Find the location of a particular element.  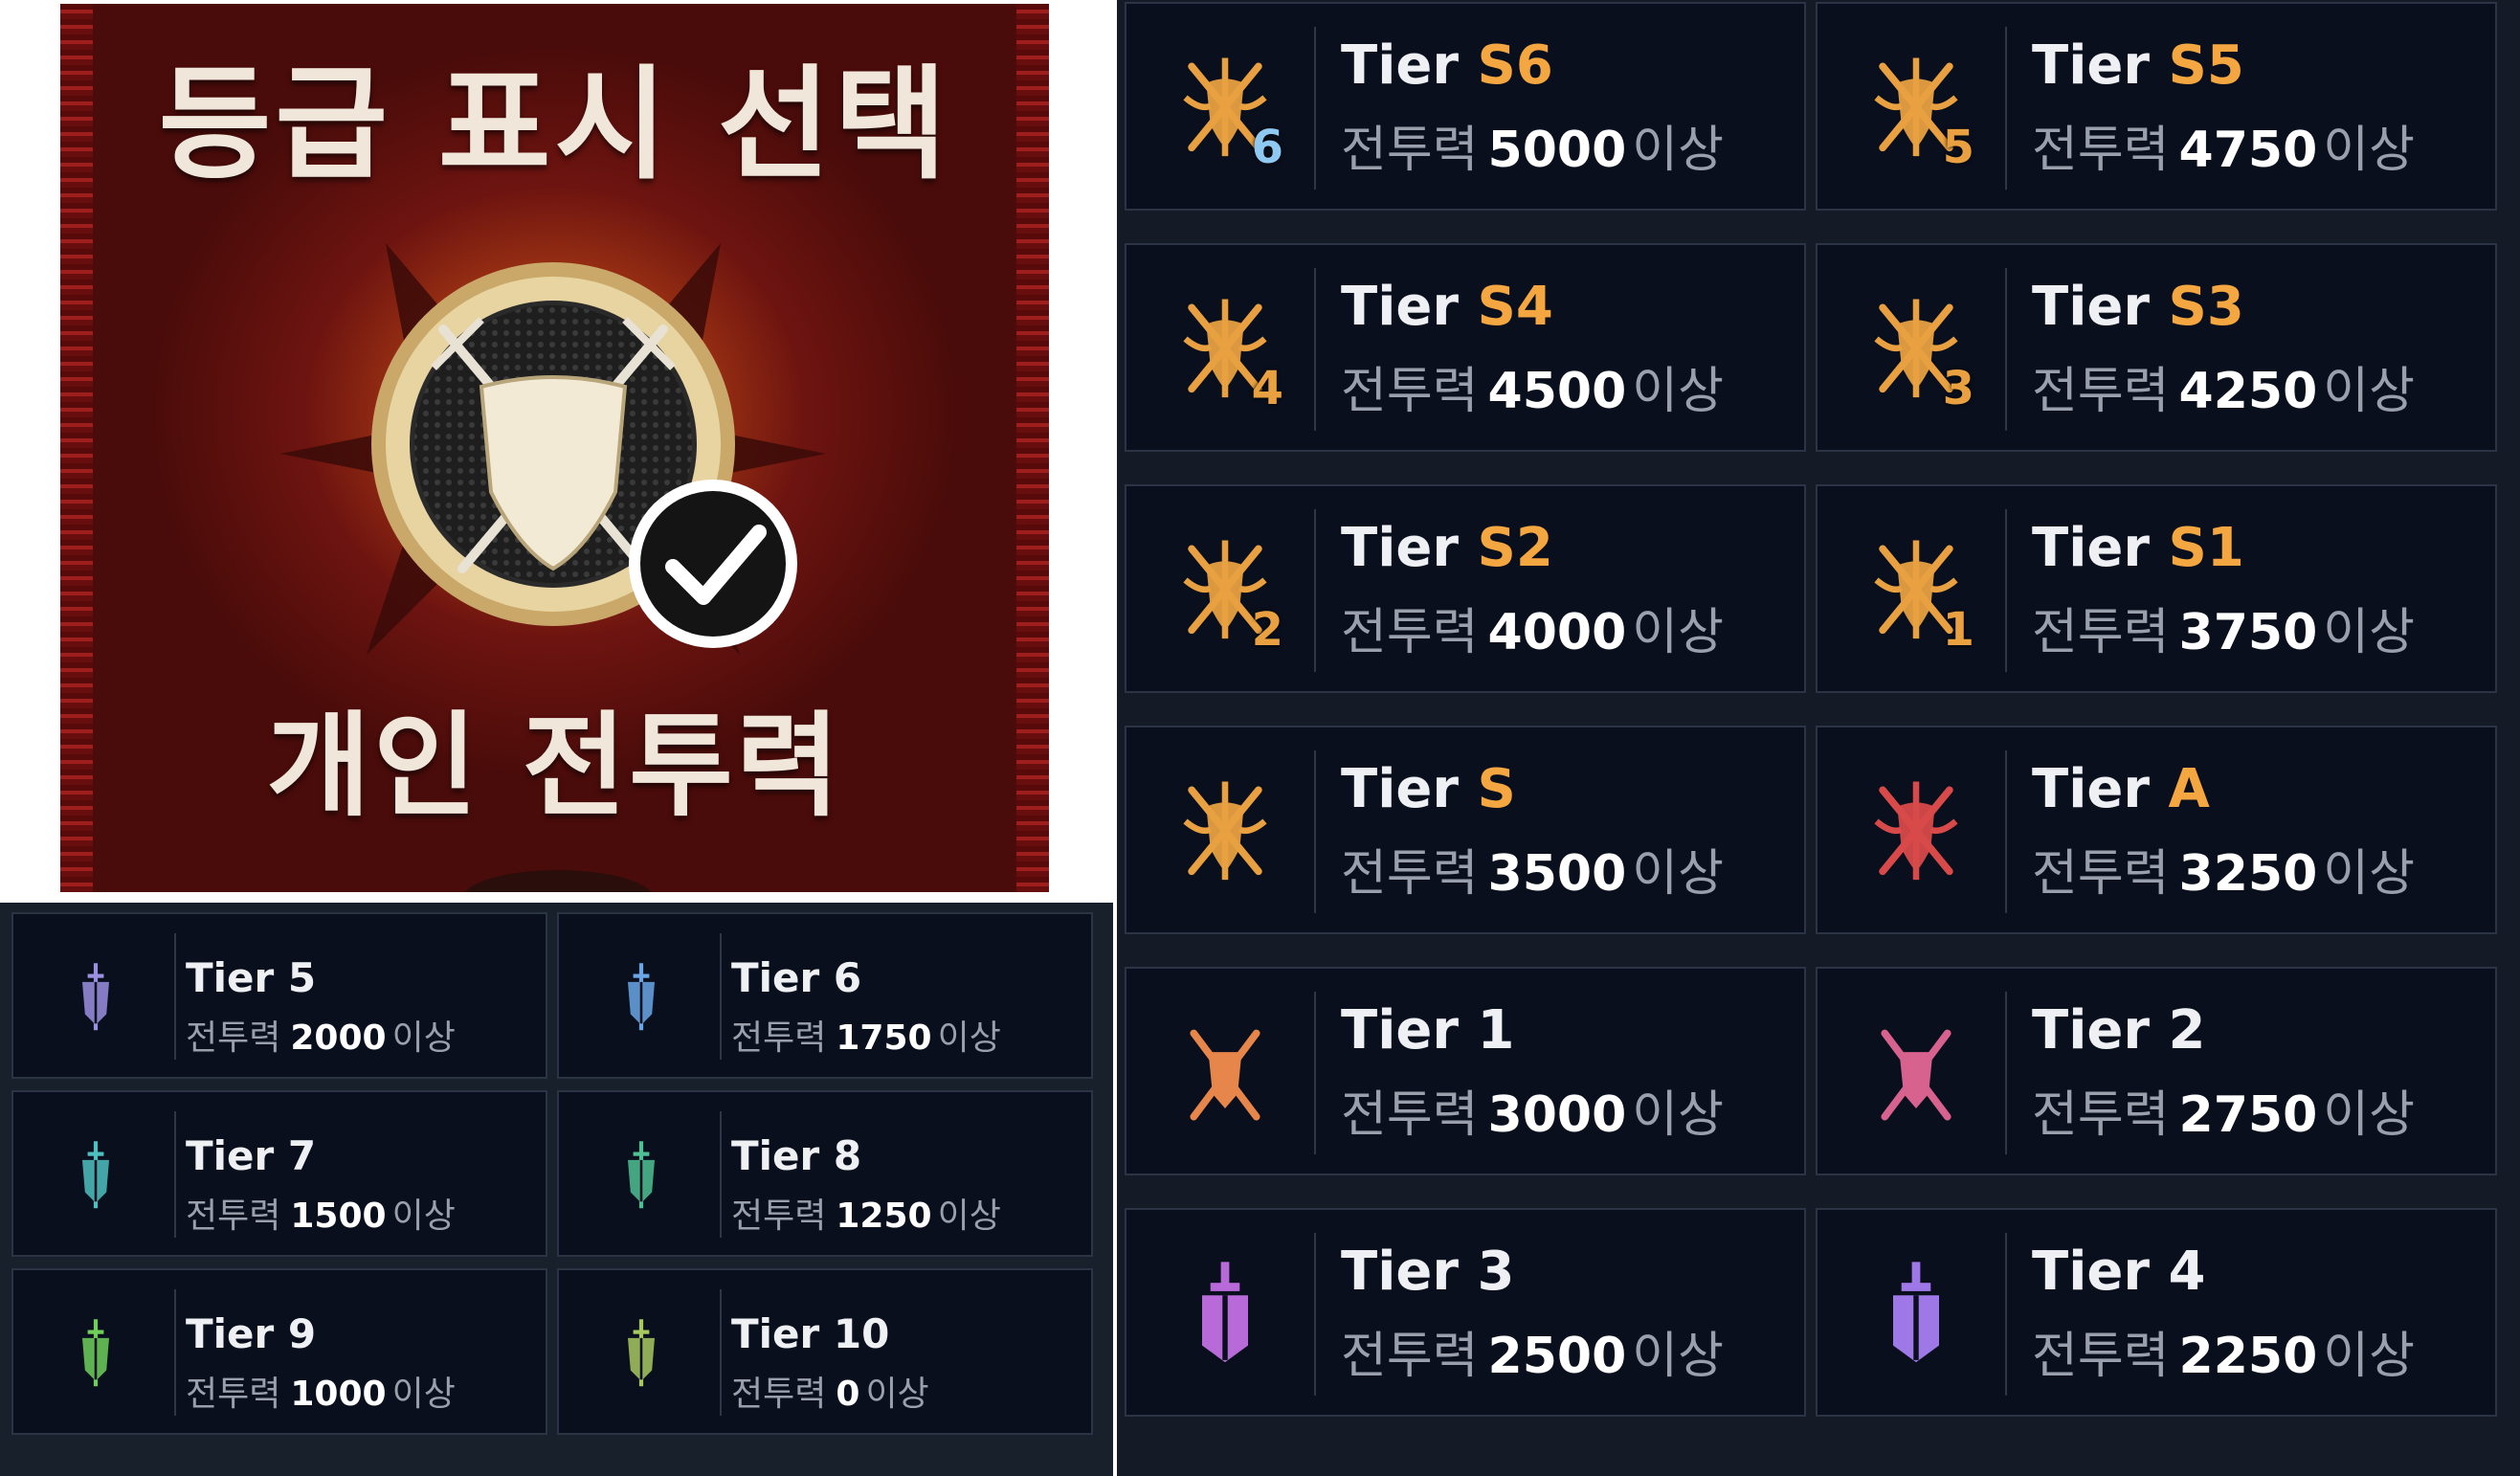

tier-title: Tier 6 is located at coordinates (796, 977).